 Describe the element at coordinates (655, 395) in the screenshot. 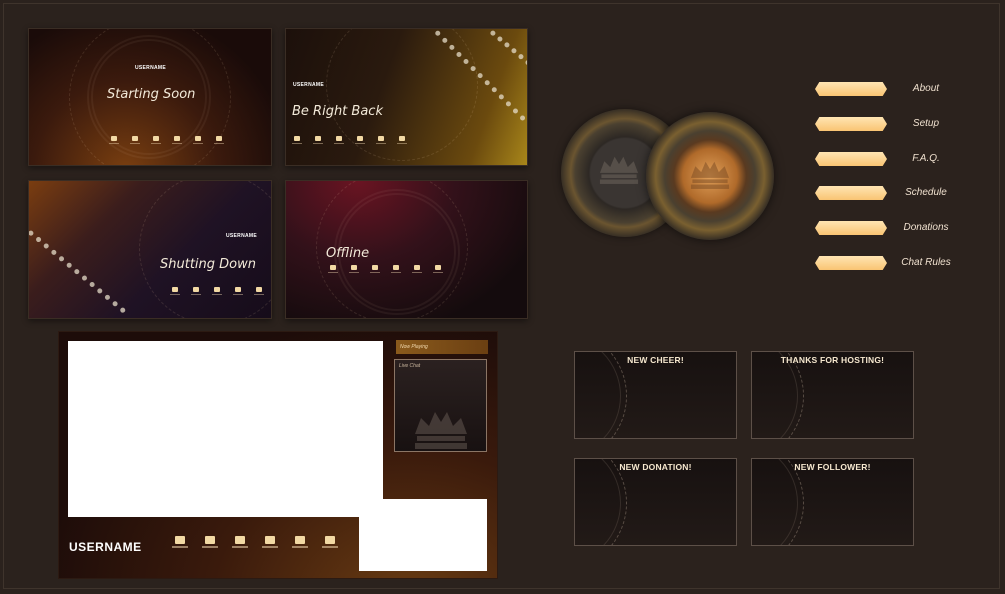

I see `alert-new-cheer: NEW CHEER!` at that location.